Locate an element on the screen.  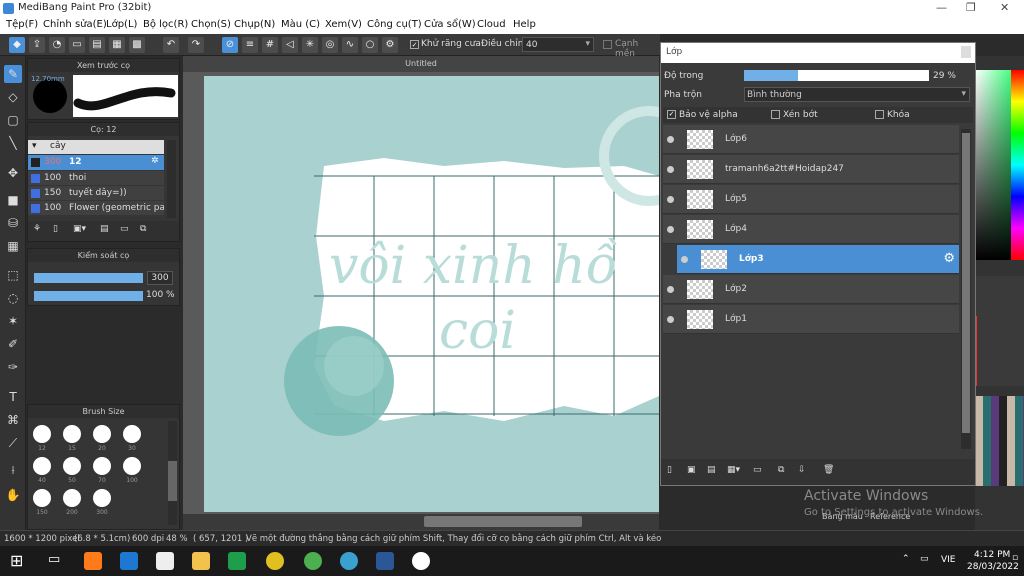
menu-color: Màu (C) is located at coordinates (300, 24).